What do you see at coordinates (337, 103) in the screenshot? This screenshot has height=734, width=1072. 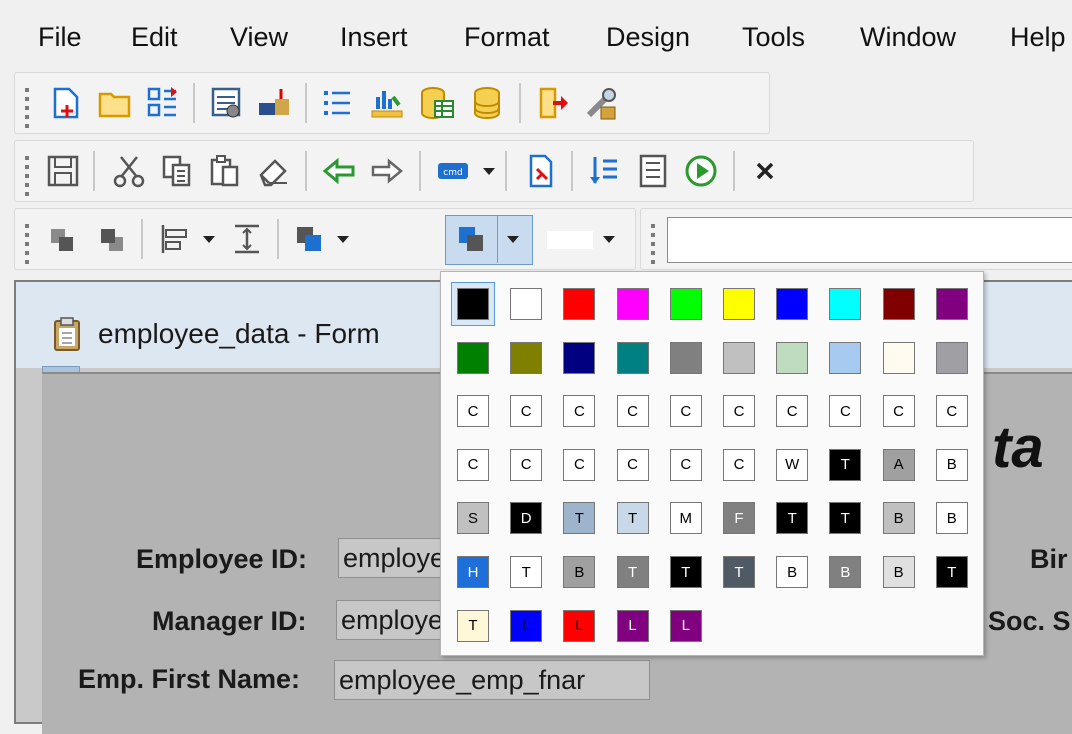 I see `list-icon` at bounding box center [337, 103].